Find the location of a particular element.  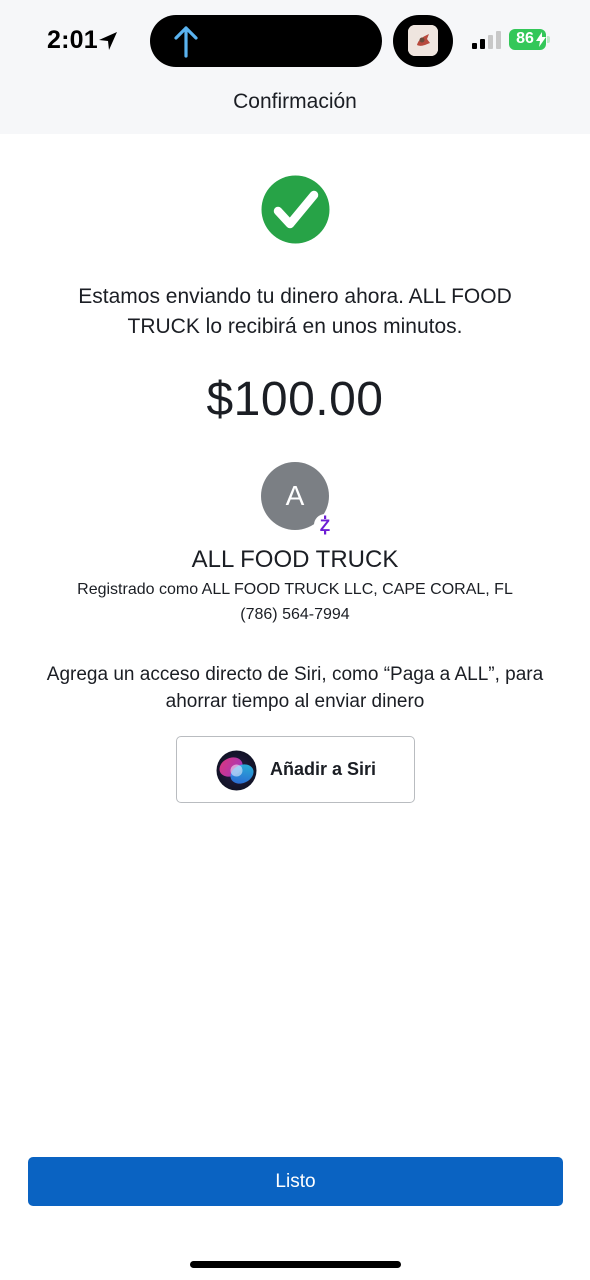

upload-arrow-icon is located at coordinates (186, 42).